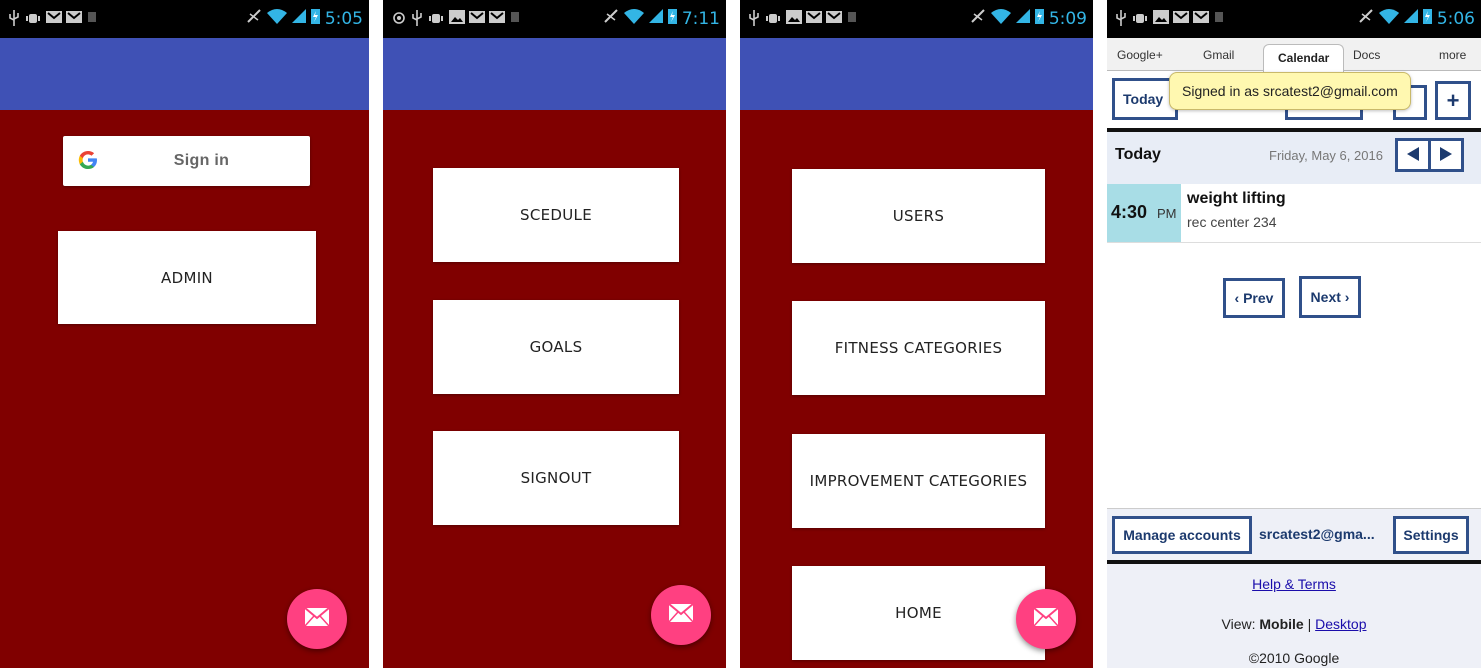 The image size is (1481, 668). What do you see at coordinates (554, 19) in the screenshot?
I see `status-bar: 7:11` at bounding box center [554, 19].